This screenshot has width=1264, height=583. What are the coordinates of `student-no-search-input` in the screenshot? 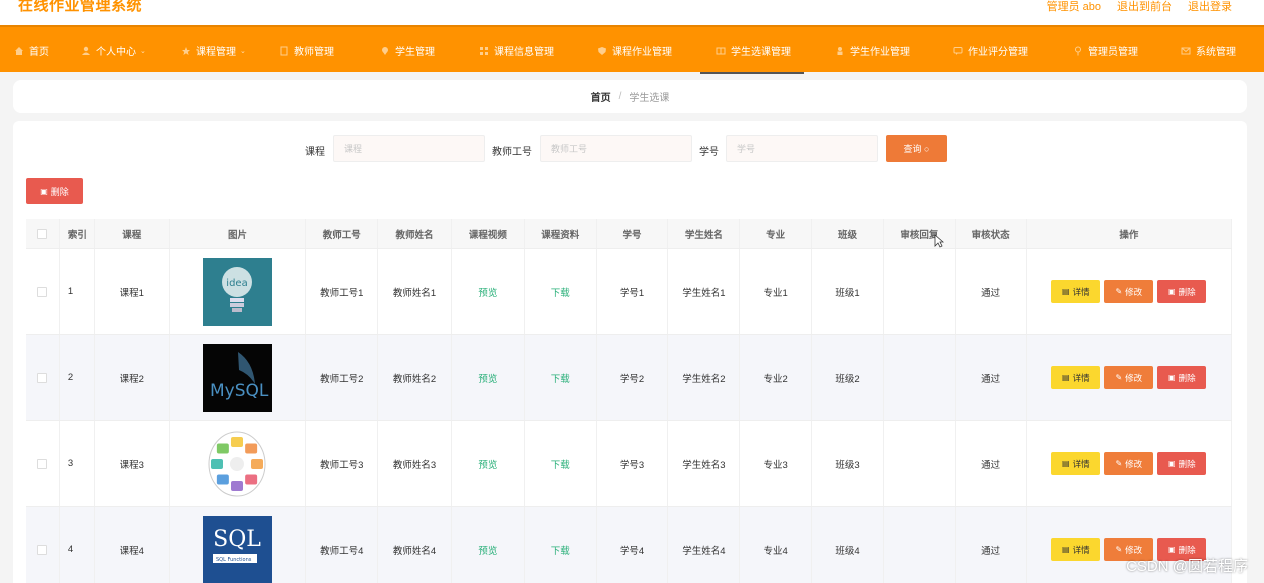 It's located at (802, 148).